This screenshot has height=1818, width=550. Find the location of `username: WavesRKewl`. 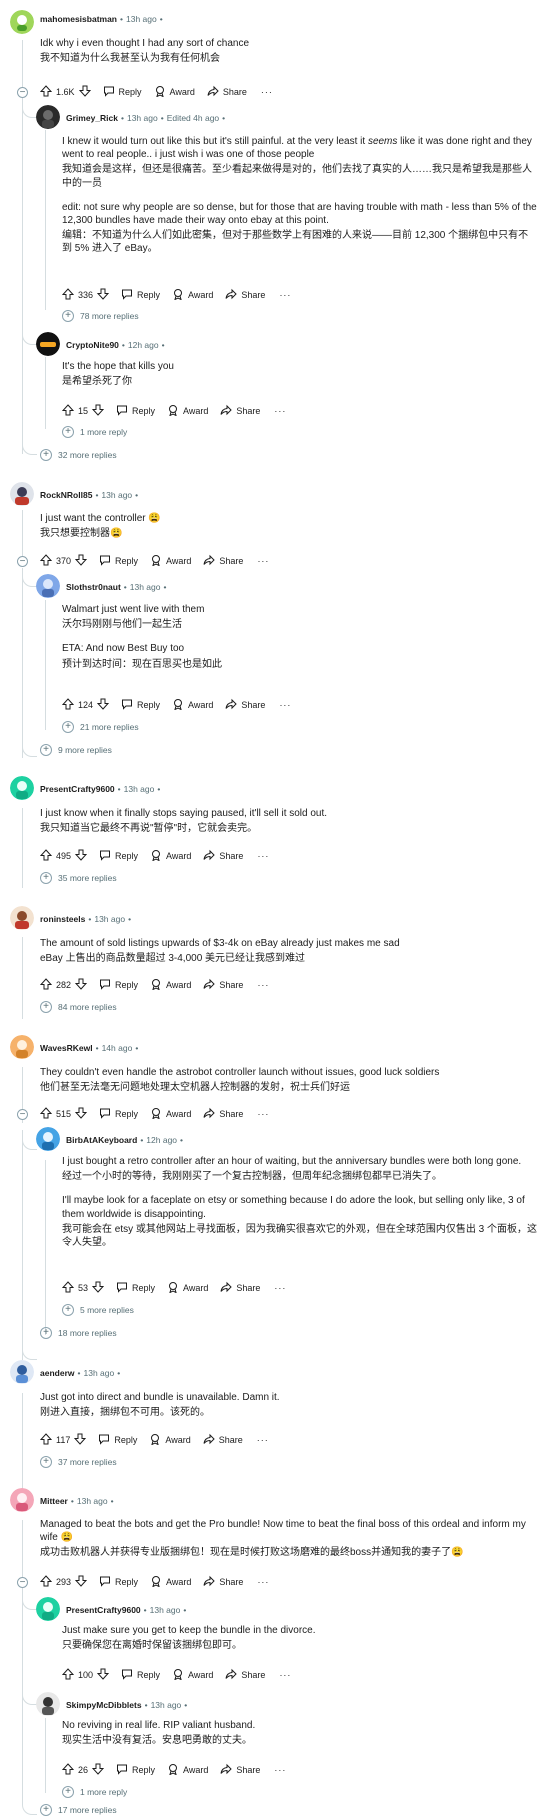

username: WavesRKewl is located at coordinates (66, 1048).